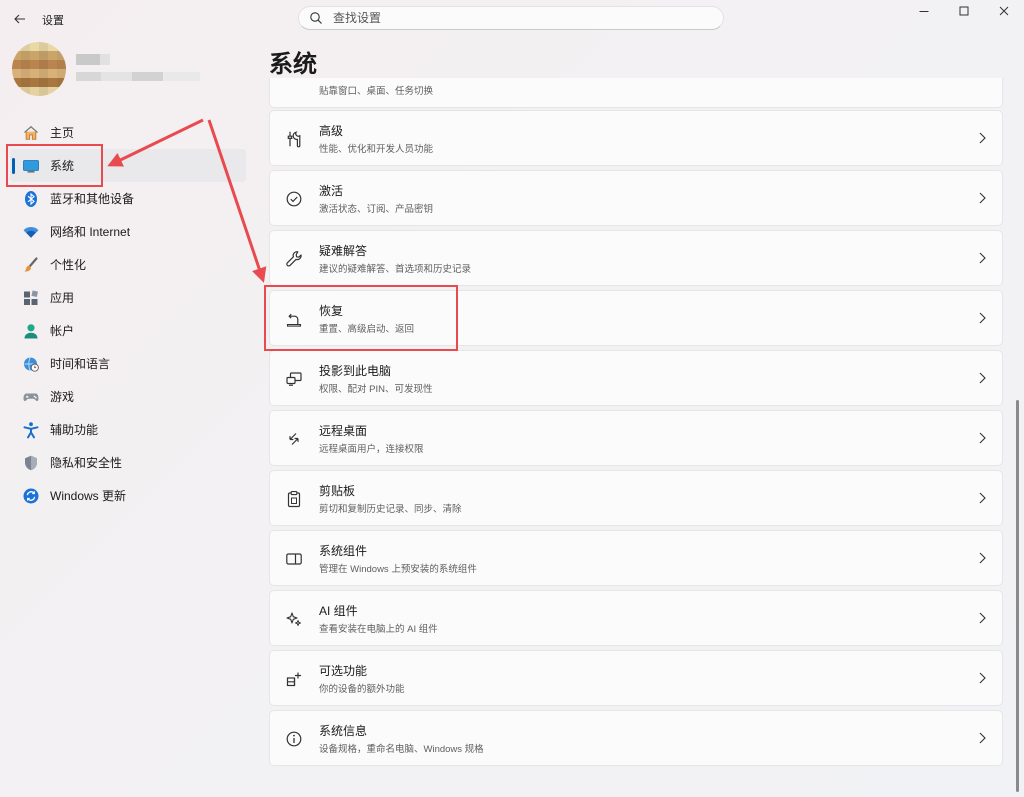  I want to click on user-email-redacted, so click(138, 76).